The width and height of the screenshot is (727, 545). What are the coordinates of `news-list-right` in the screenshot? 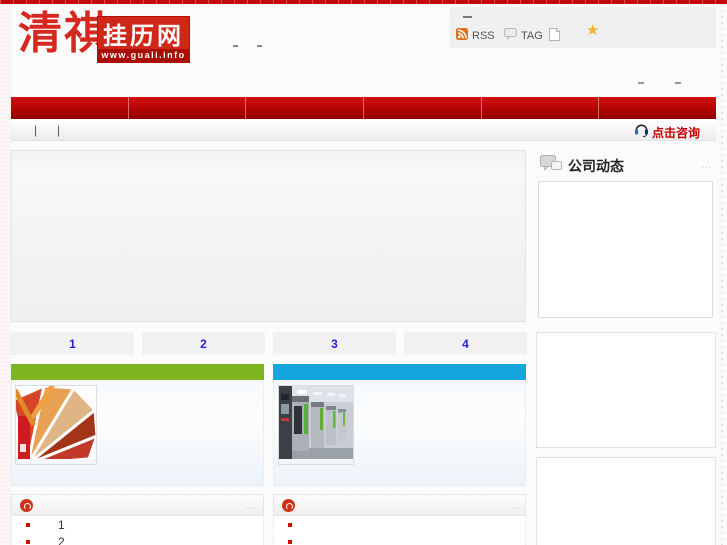 It's located at (399, 530).